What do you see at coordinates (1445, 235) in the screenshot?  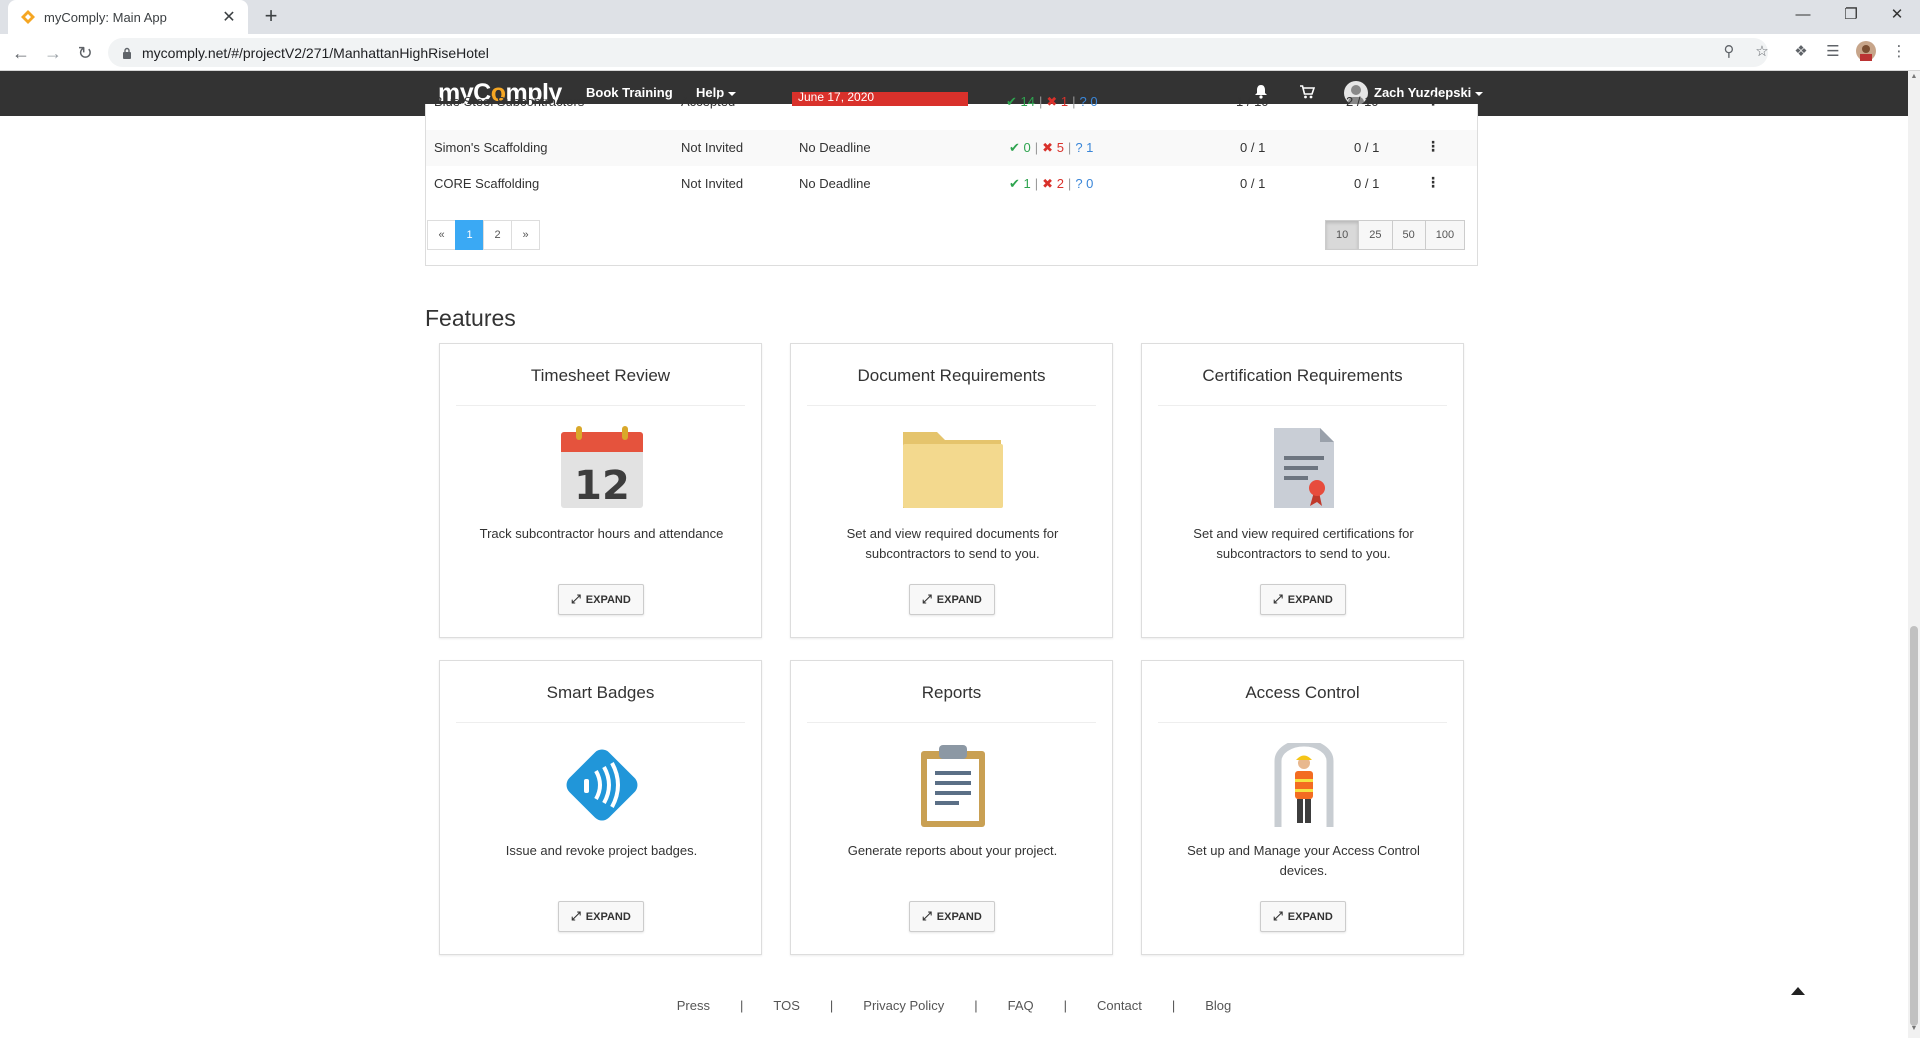 I see `page-size-100: 100` at bounding box center [1445, 235].